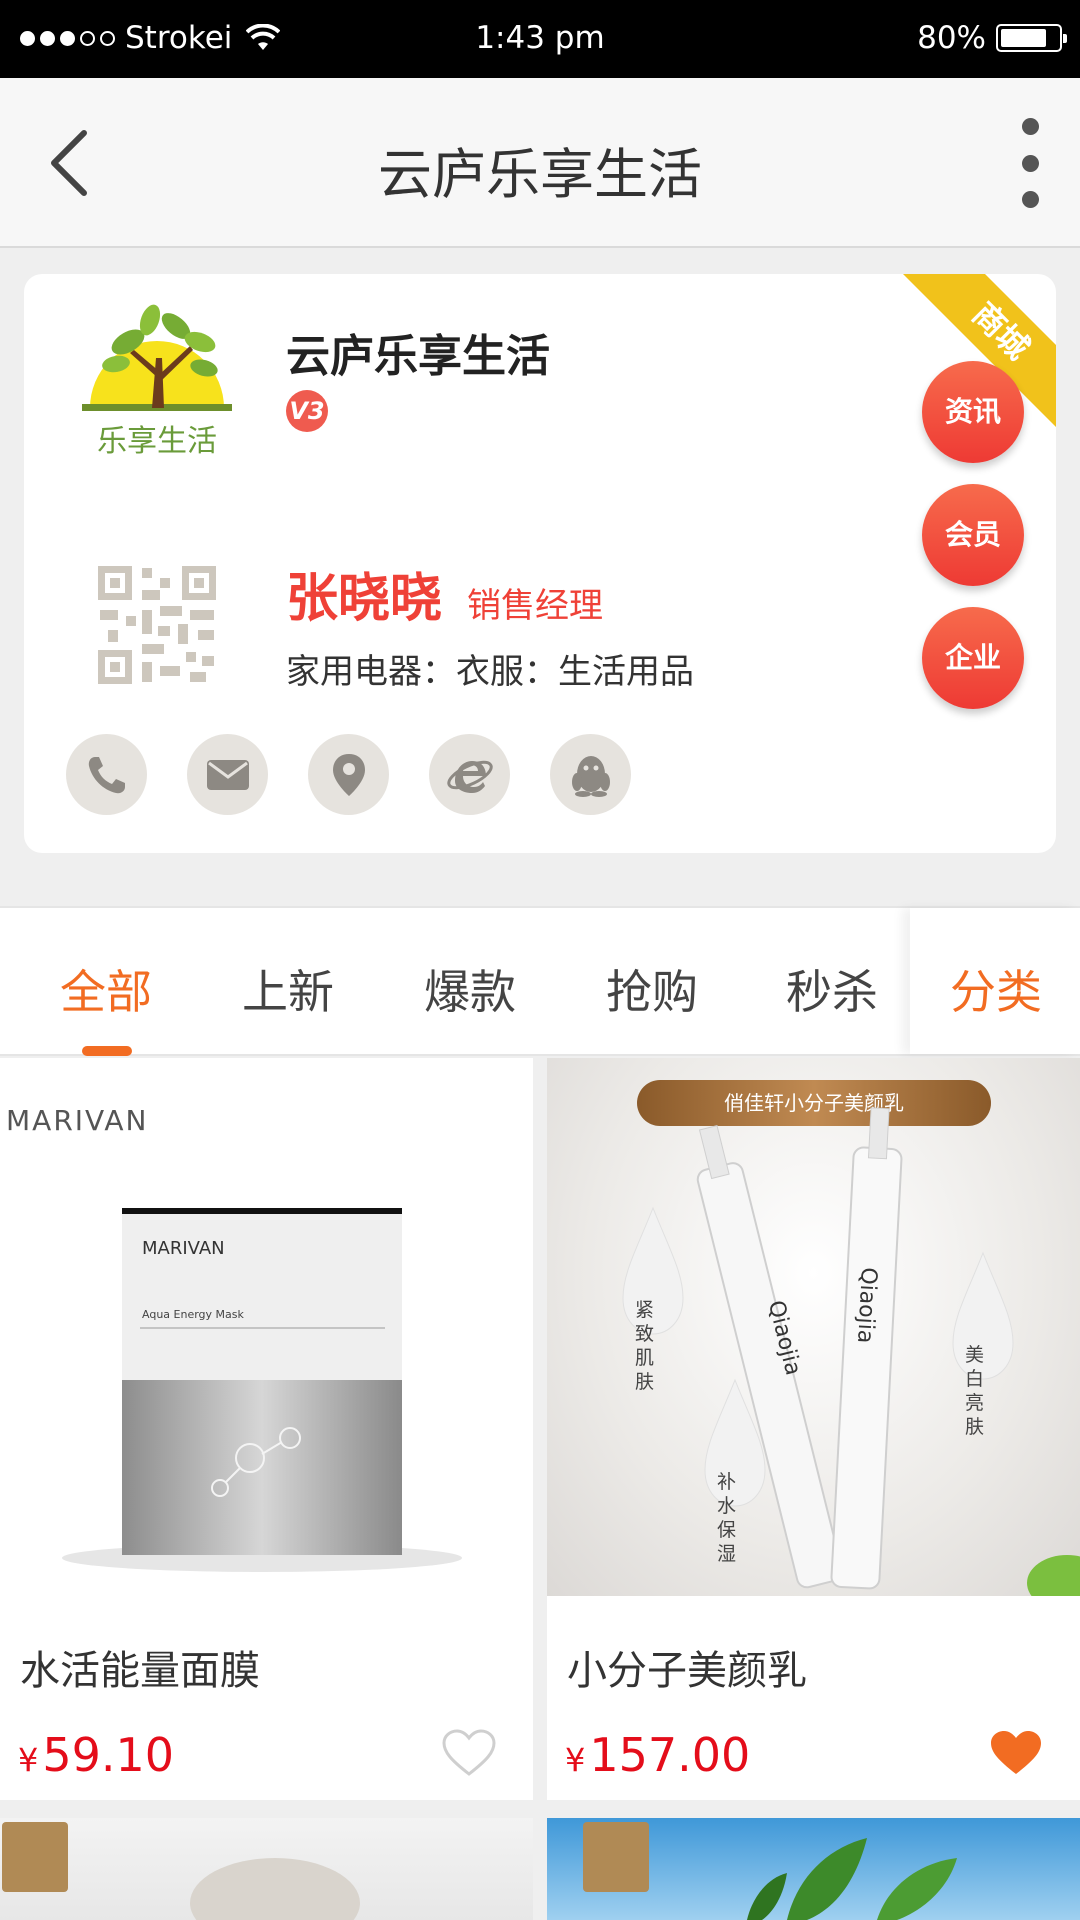 The width and height of the screenshot is (1080, 1920). Describe the element at coordinates (851, 1351) in the screenshot. I see `lotion-tubes-image` at that location.